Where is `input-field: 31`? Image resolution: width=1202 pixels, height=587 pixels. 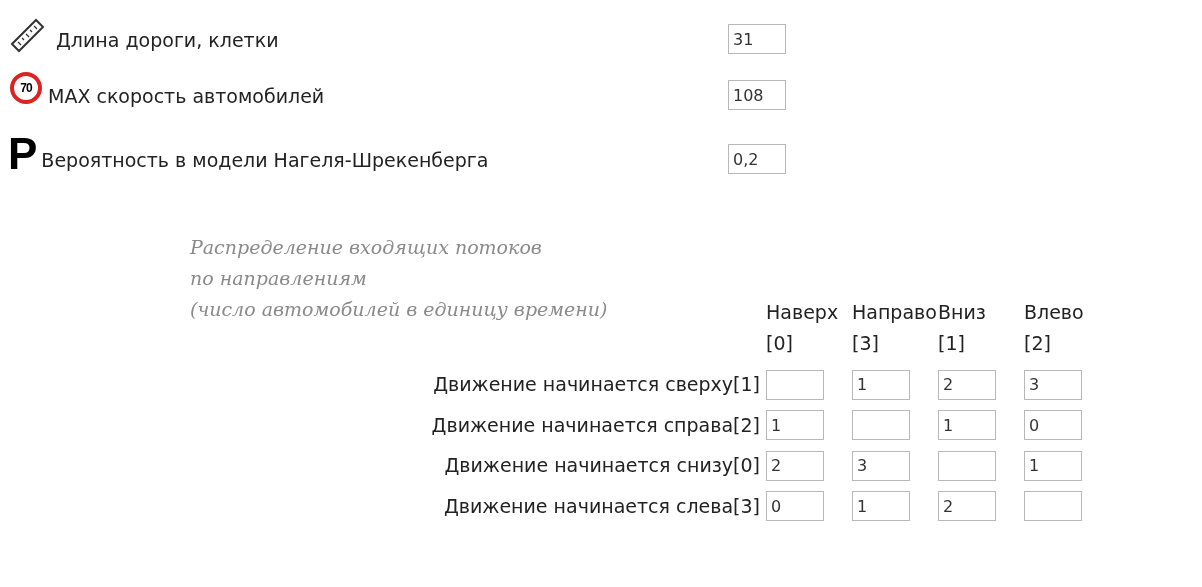
input-field: 31 is located at coordinates (757, 39).